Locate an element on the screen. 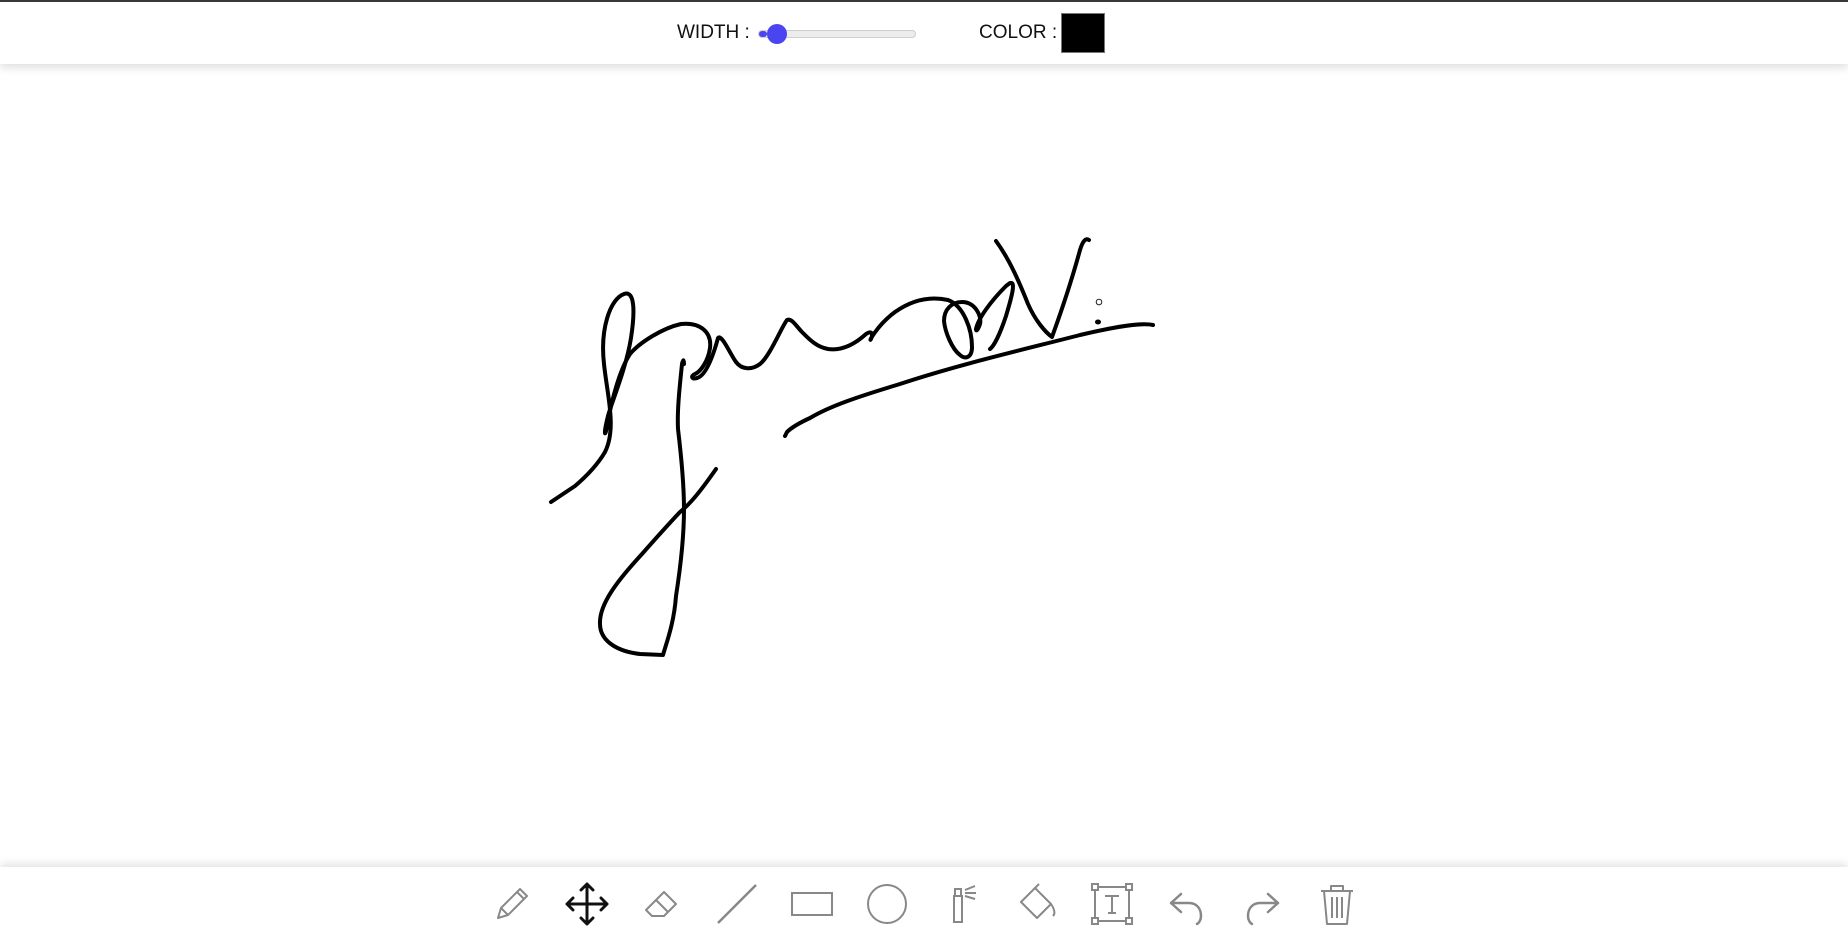  width-slider-thumb is located at coordinates (776, 34).